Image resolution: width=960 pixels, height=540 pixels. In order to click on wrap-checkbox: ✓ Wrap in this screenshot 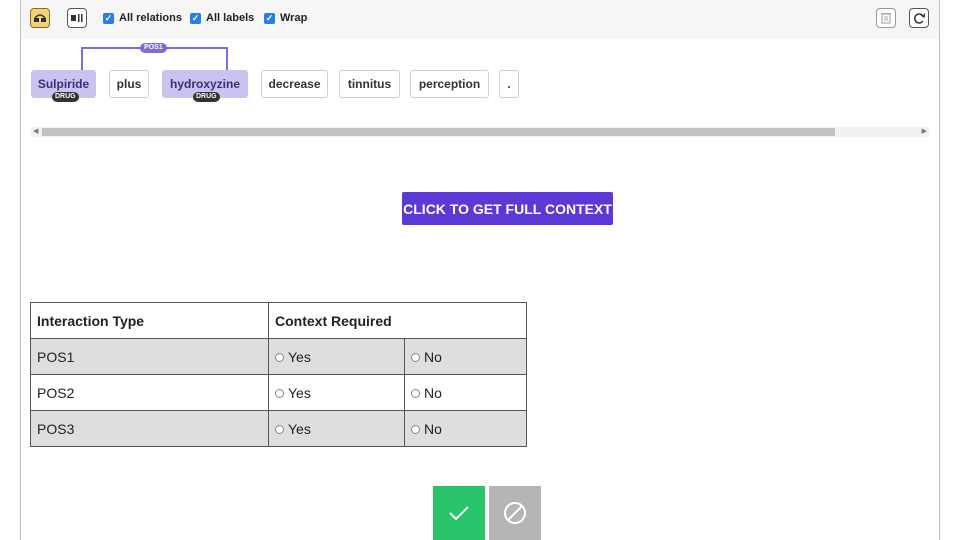, I will do `click(285, 18)`.